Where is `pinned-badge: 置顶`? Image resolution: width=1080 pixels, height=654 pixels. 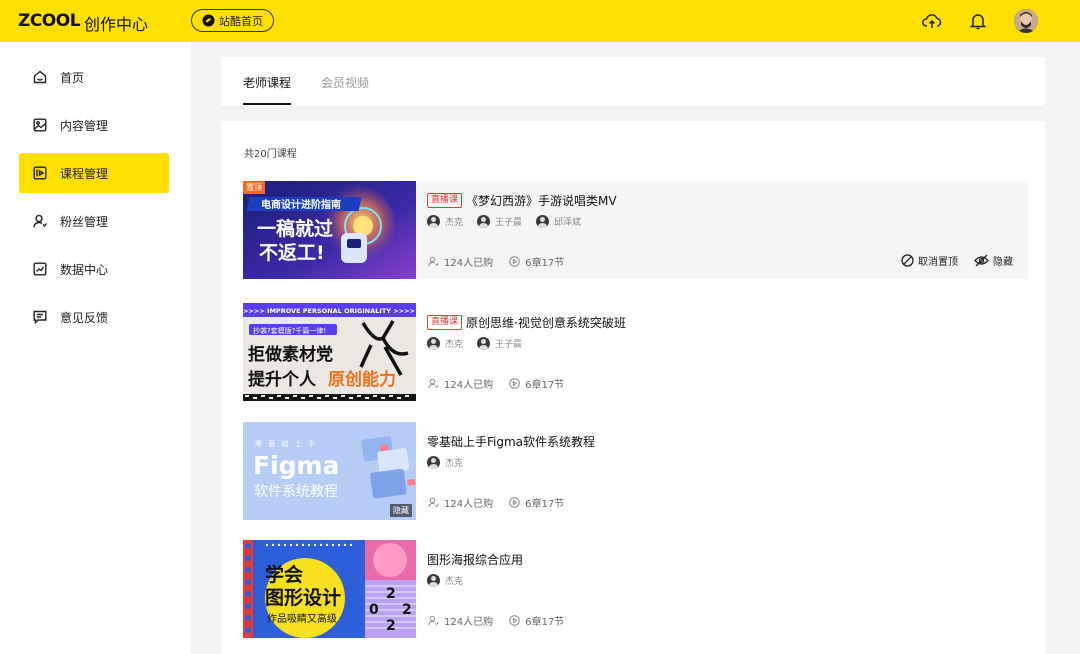 pinned-badge: 置顶 is located at coordinates (254, 187).